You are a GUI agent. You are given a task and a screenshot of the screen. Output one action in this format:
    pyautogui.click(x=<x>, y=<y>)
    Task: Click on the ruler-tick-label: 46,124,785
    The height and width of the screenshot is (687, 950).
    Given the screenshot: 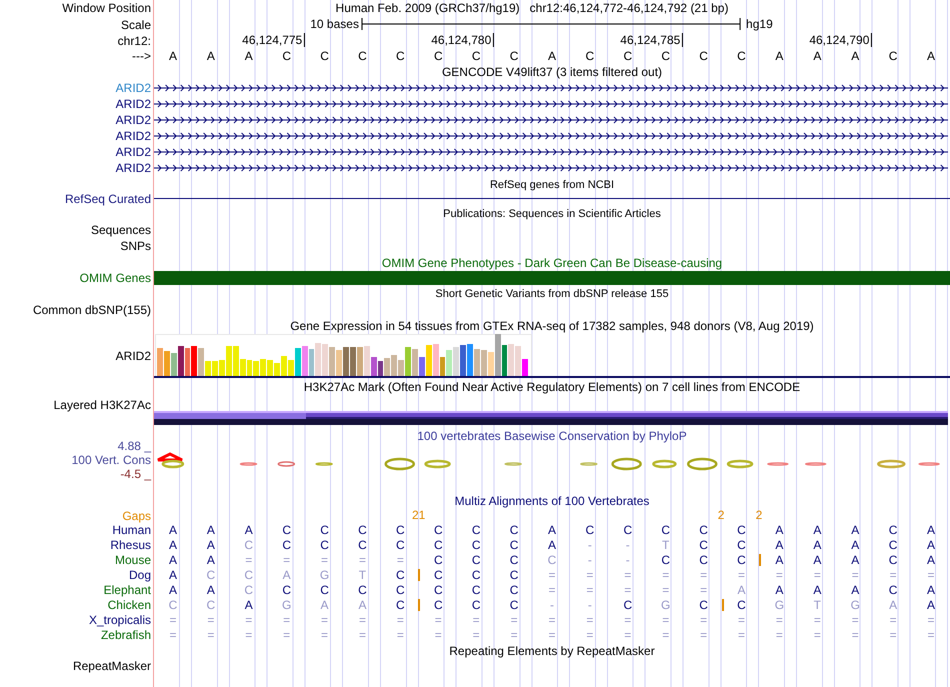 What is the action you would take?
    pyautogui.click(x=652, y=40)
    